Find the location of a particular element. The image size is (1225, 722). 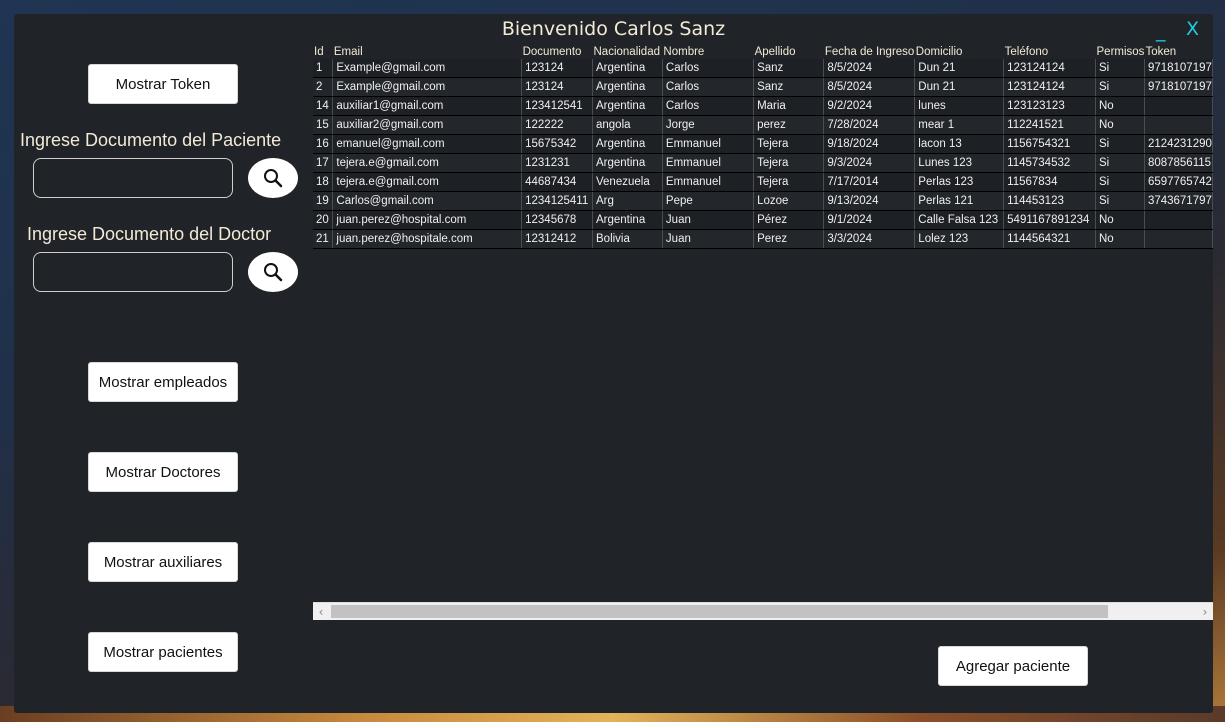

table-cell: 15 is located at coordinates (323, 125).